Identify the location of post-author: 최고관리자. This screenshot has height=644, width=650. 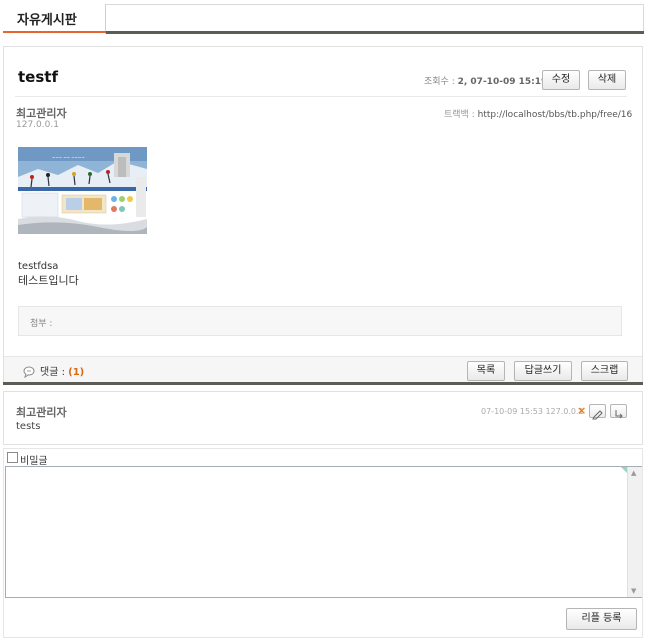
(41, 113).